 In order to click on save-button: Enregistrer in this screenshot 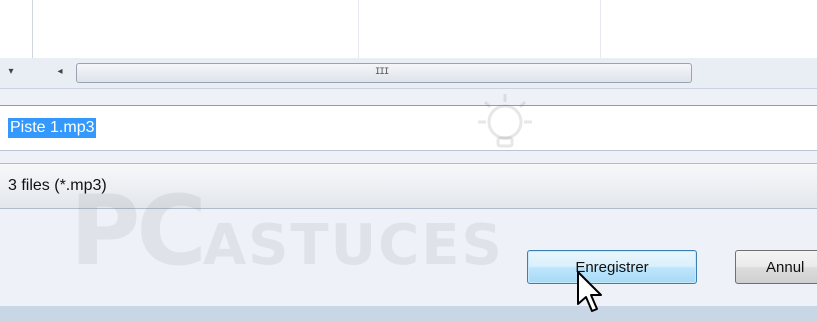, I will do `click(612, 267)`.